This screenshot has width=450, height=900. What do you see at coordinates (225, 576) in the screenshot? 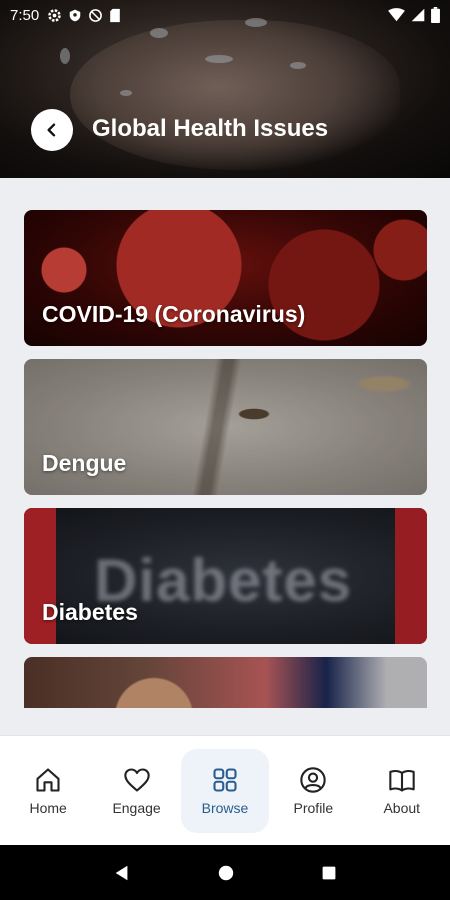
I see `card-diabetes: Diabetes Diabetes` at bounding box center [225, 576].